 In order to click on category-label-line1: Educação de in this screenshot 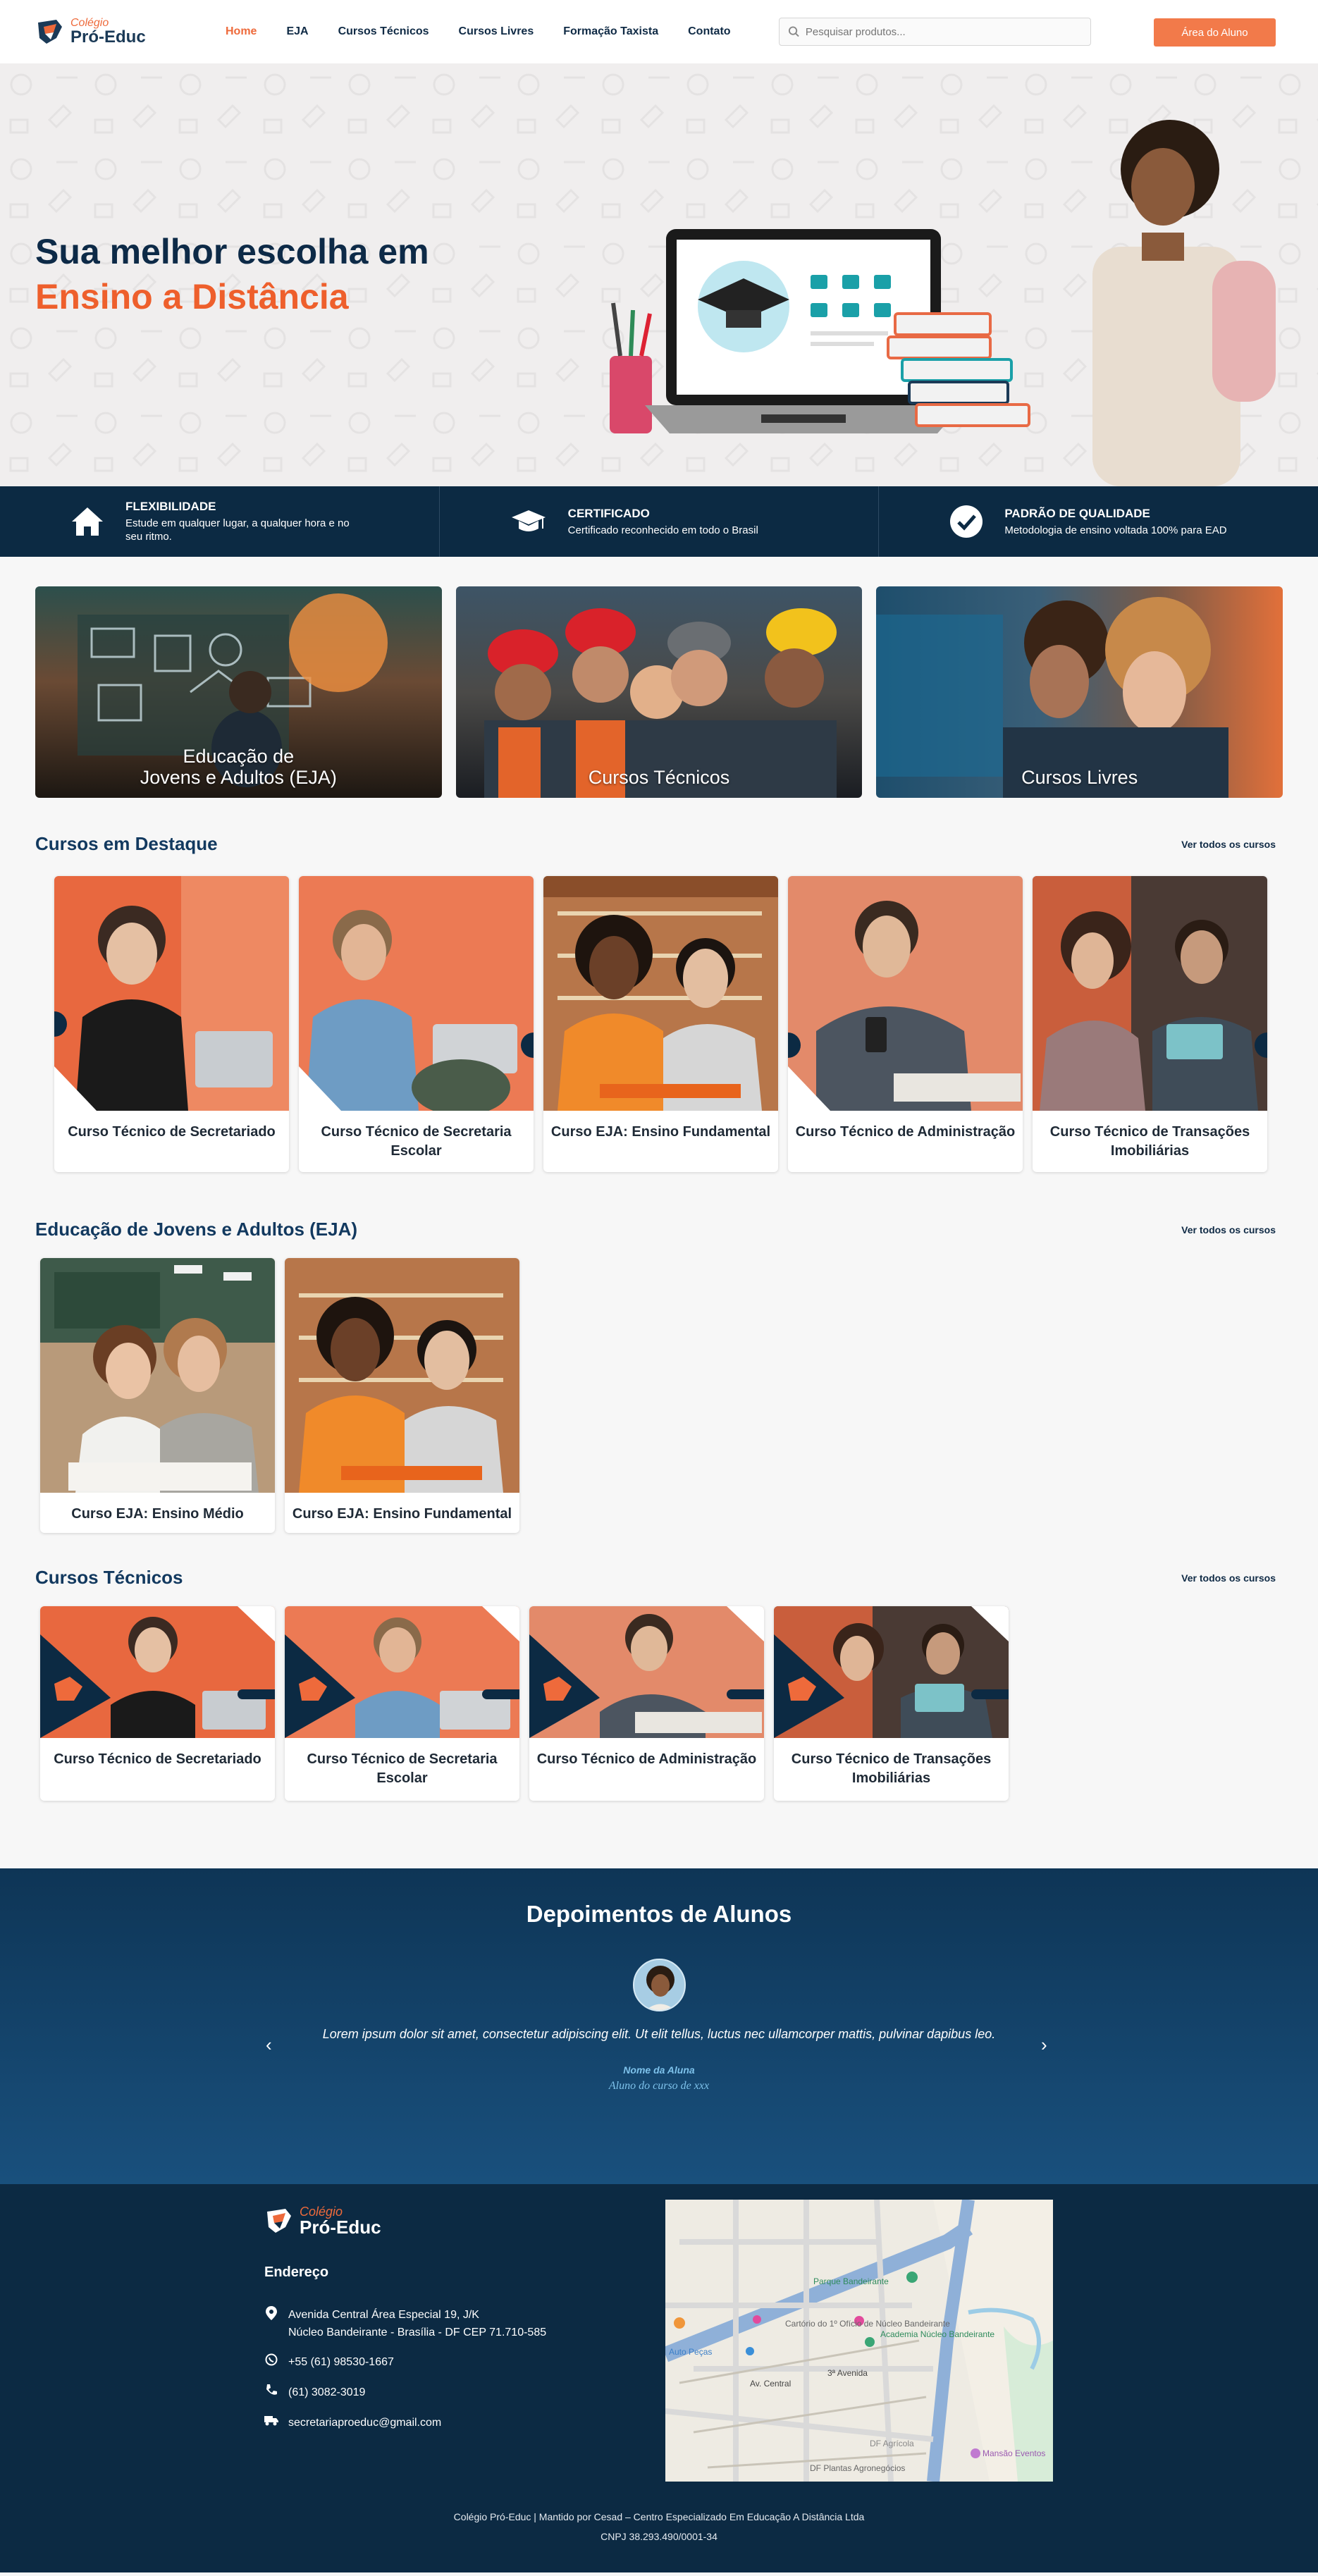, I will do `click(239, 756)`.